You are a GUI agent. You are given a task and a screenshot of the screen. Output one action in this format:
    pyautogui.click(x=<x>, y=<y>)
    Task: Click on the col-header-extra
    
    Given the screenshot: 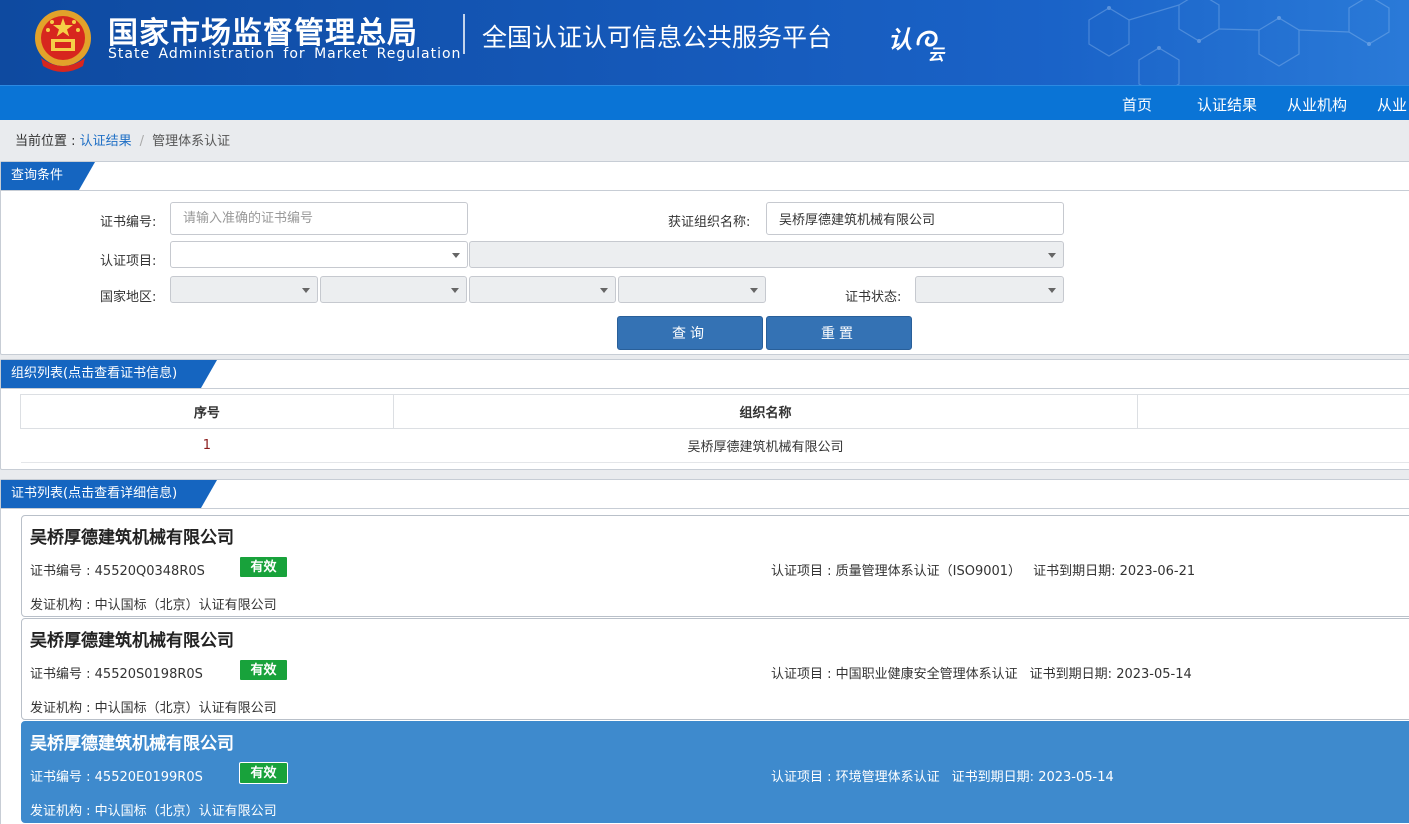 What is the action you would take?
    pyautogui.click(x=1273, y=411)
    